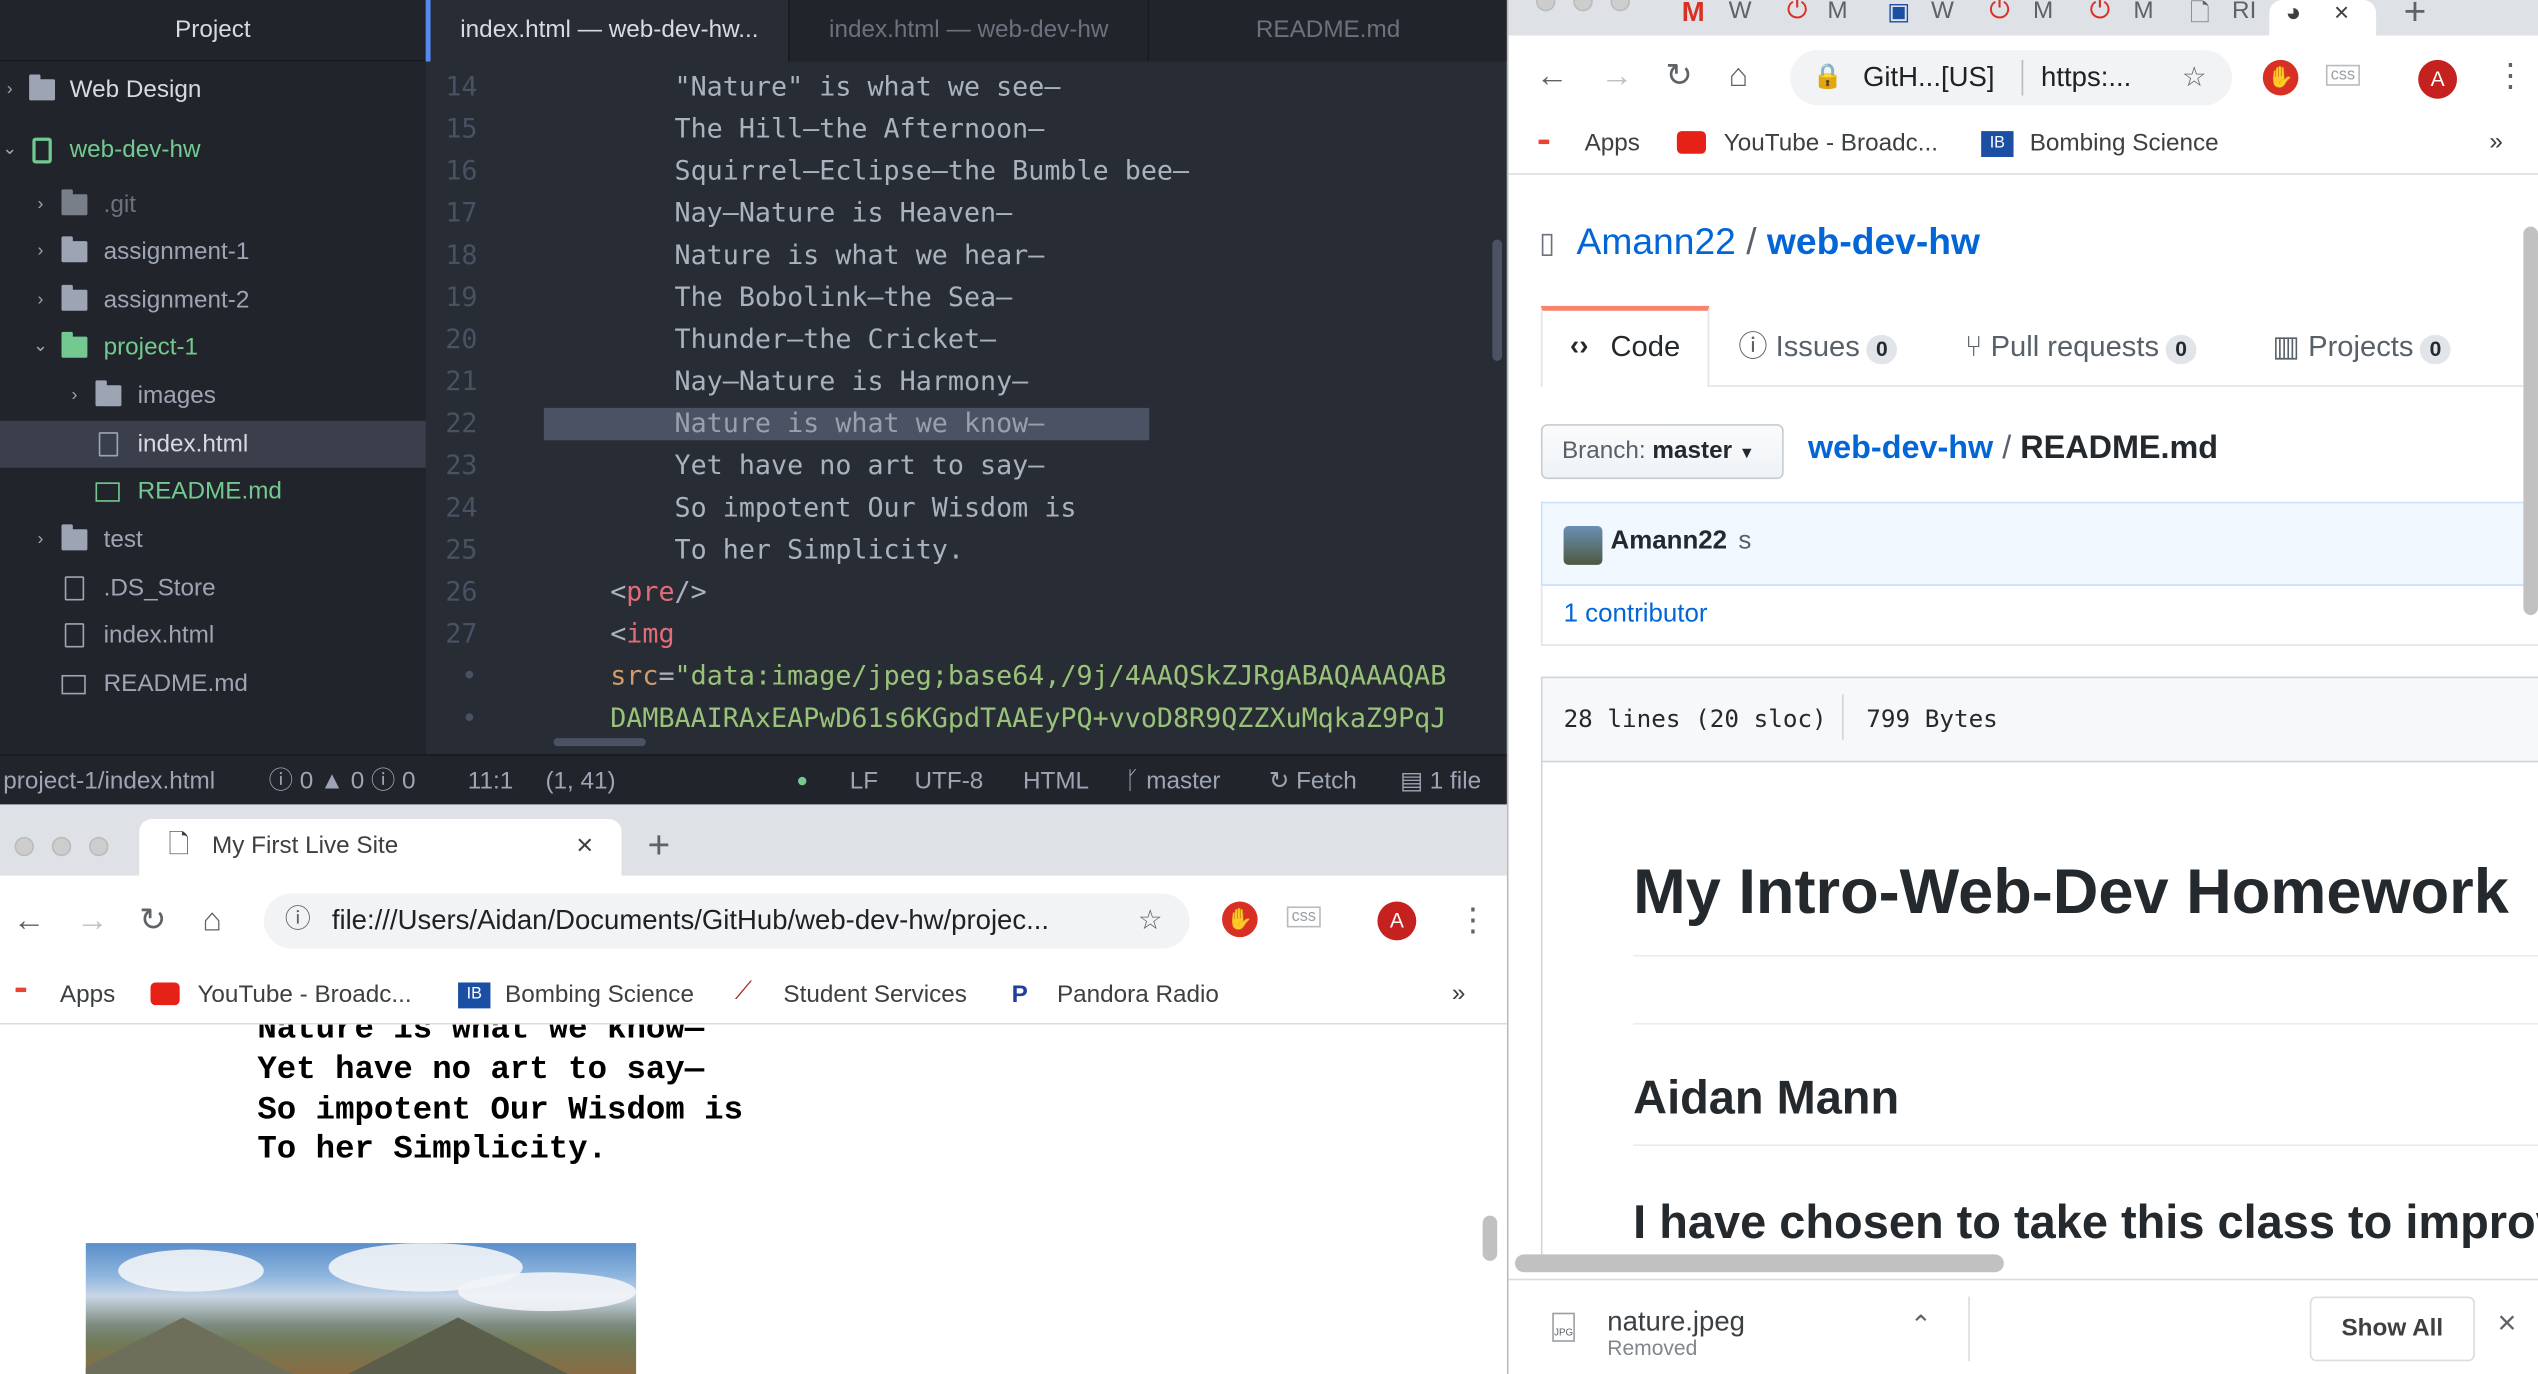 The width and height of the screenshot is (2538, 1374). What do you see at coordinates (1173, 781) in the screenshot?
I see `git-branch: ᚴ master` at bounding box center [1173, 781].